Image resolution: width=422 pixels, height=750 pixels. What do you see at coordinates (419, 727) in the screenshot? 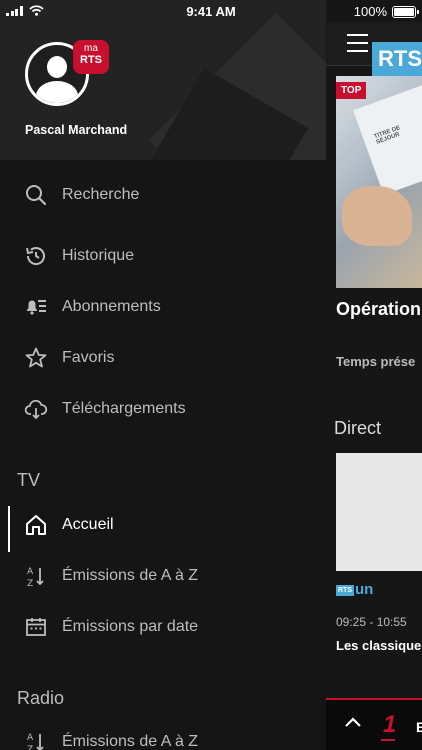
I see `player-program-initial: E` at bounding box center [419, 727].